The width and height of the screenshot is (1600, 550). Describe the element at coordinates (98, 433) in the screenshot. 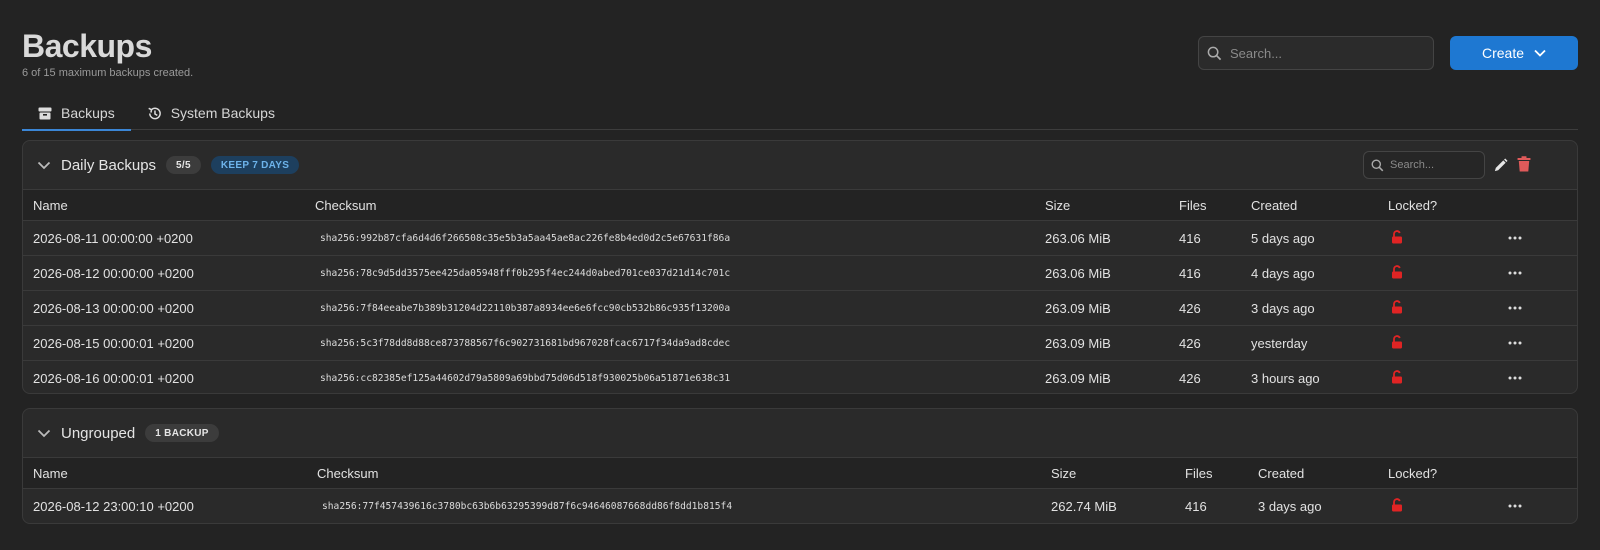

I see `group-title: Ungrouped` at that location.